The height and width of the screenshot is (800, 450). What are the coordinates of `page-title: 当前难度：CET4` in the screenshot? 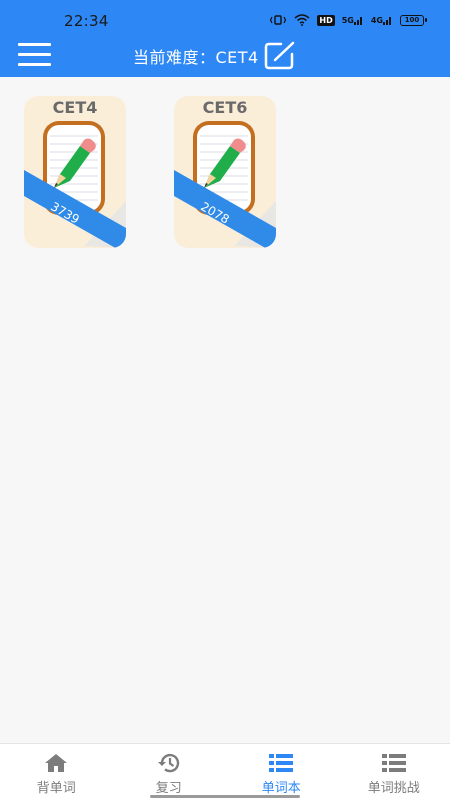 It's located at (196, 57).